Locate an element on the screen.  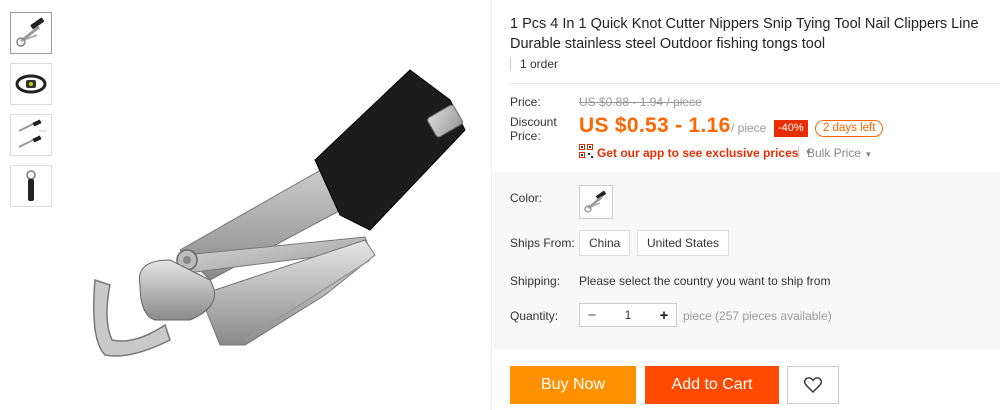
quantity-input is located at coordinates (628, 315).